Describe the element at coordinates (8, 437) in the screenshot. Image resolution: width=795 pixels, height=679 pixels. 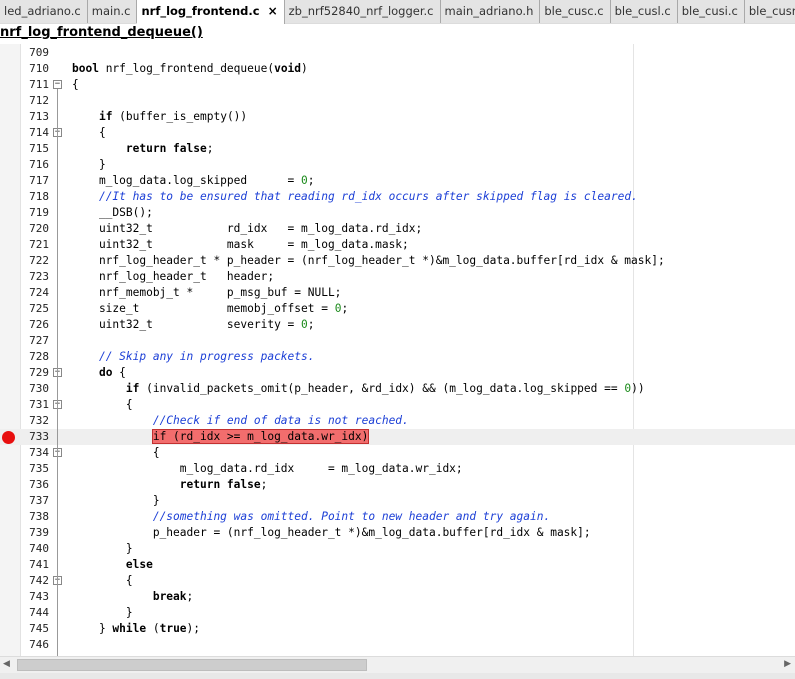
I see `breakpoint-icon` at that location.